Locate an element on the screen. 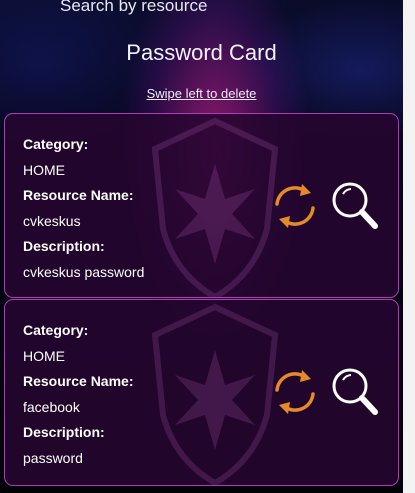  search-hint: Search by resource is located at coordinates (134, 7).